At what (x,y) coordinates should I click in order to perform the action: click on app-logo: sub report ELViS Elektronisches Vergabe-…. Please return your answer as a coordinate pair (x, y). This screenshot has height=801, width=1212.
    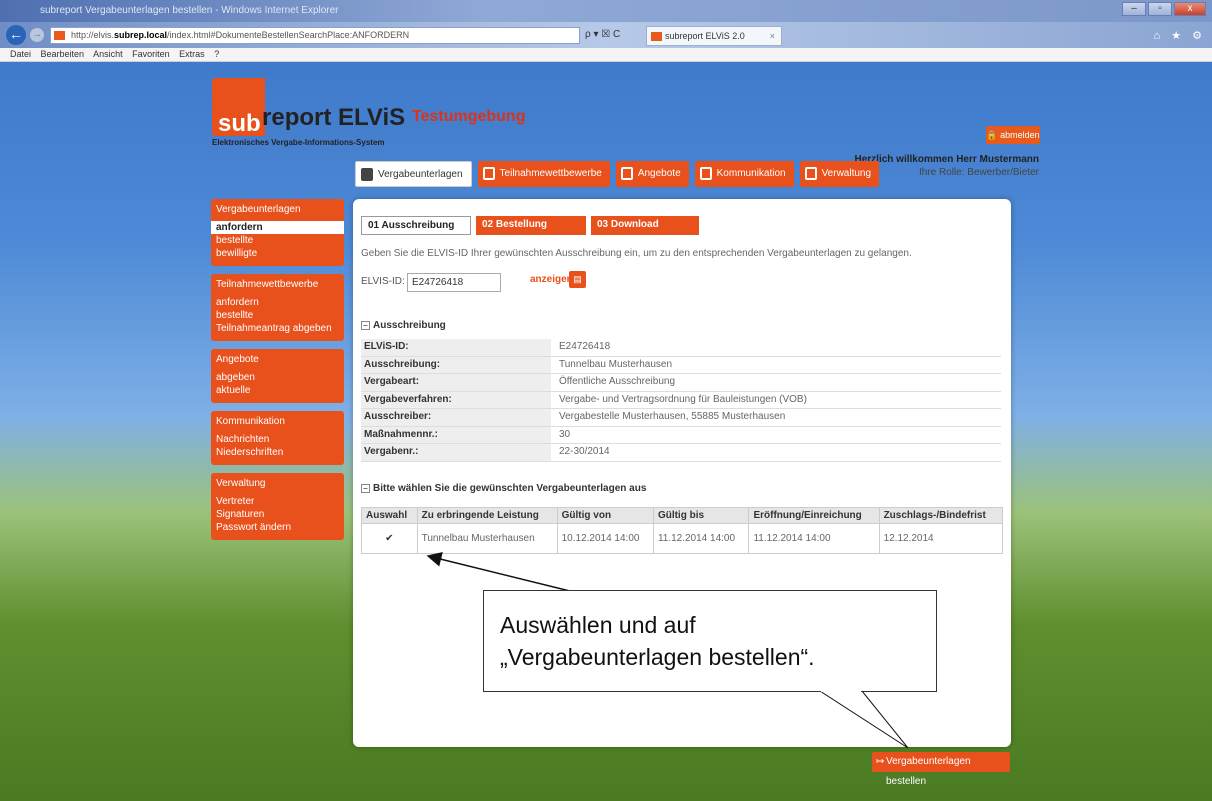
    Looking at the image, I should click on (308, 112).